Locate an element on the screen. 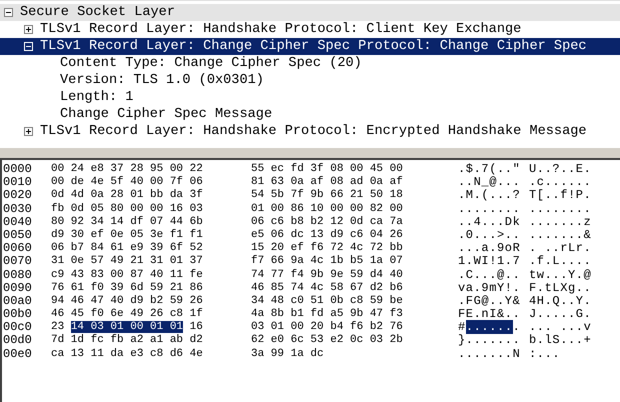  ascii-text: va.9mY!. is located at coordinates (489, 287).